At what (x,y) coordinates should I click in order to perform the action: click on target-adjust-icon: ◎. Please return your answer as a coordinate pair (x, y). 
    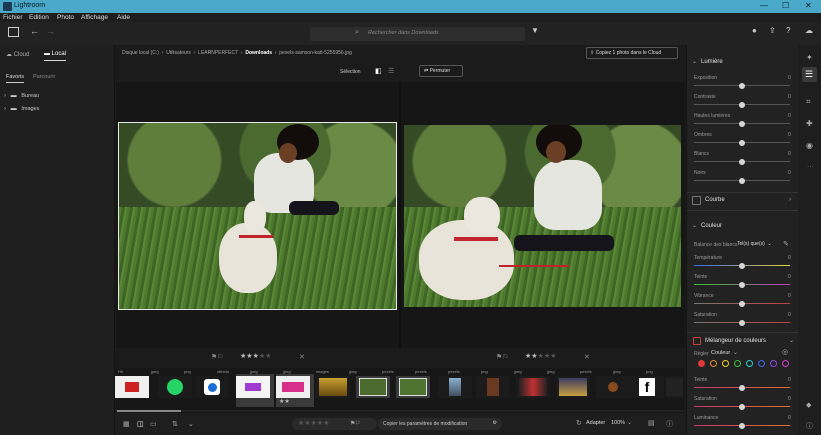
    Looking at the image, I should click on (785, 352).